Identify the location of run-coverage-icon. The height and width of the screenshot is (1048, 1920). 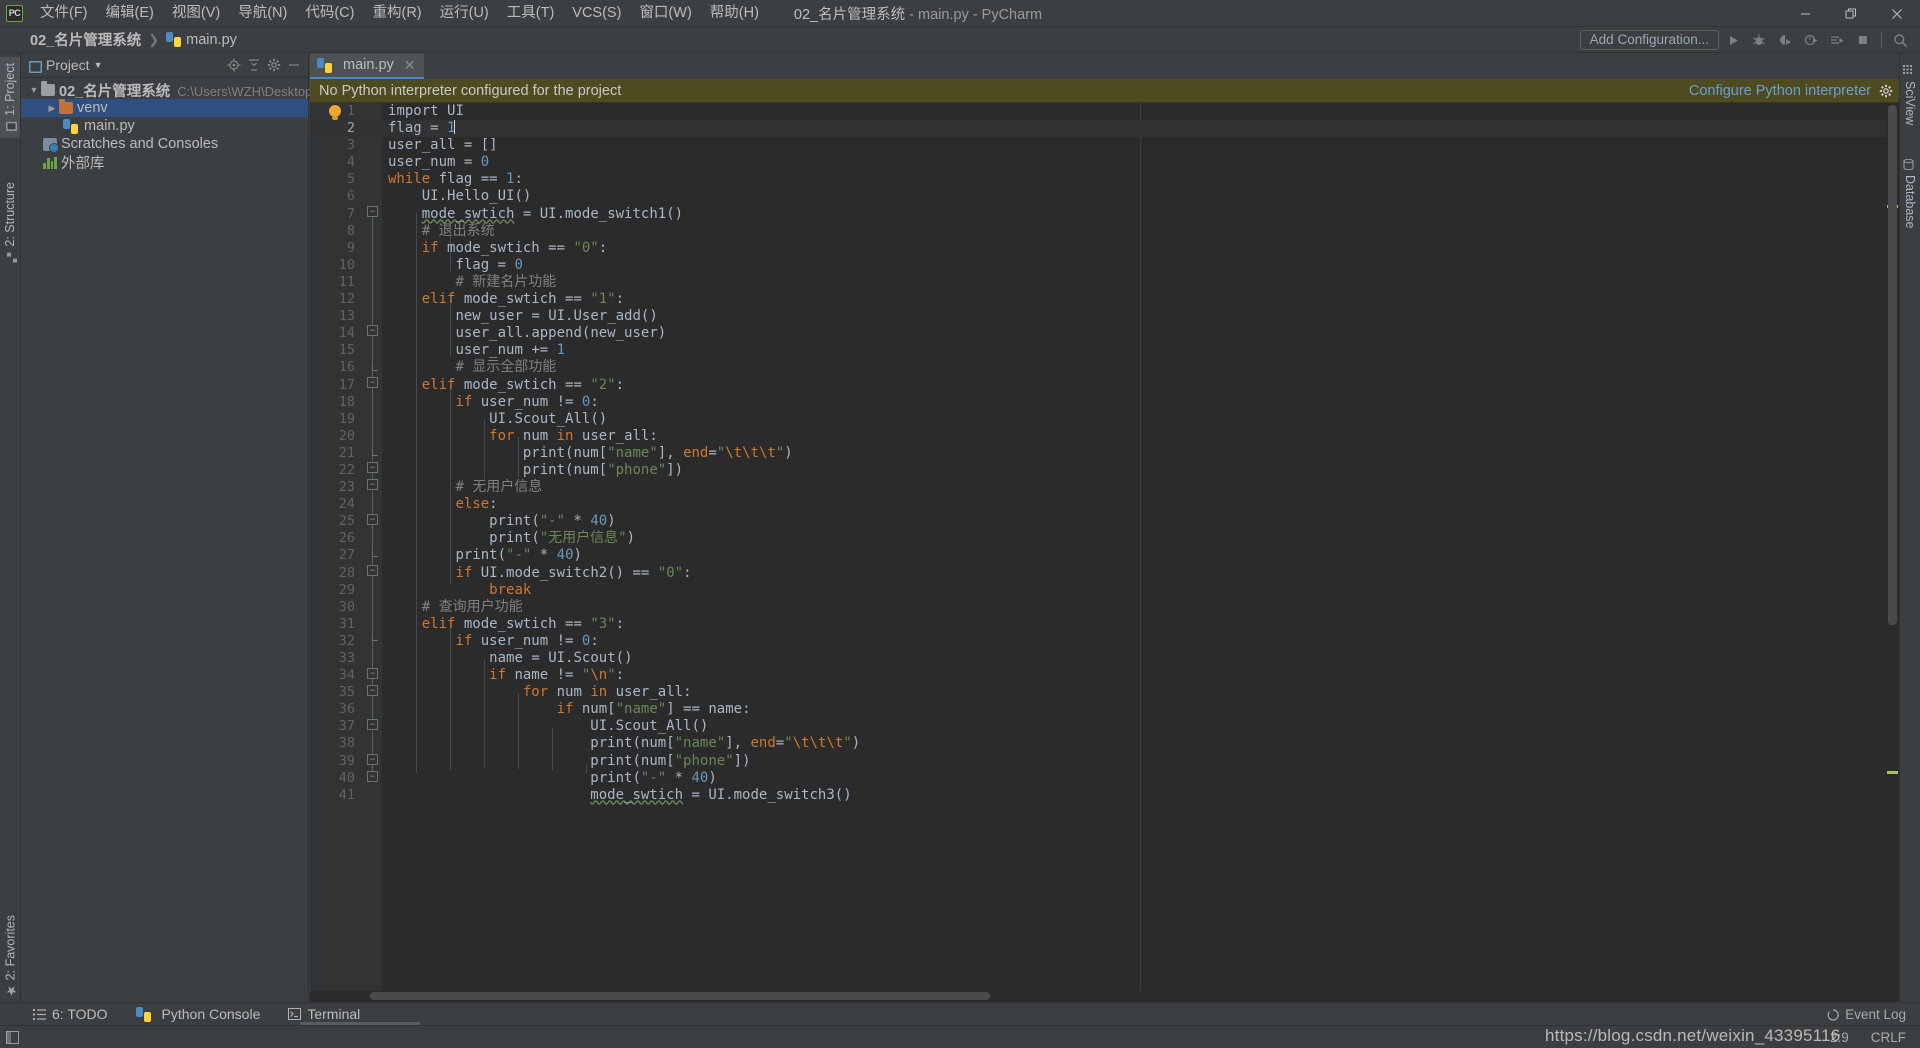
(1785, 40).